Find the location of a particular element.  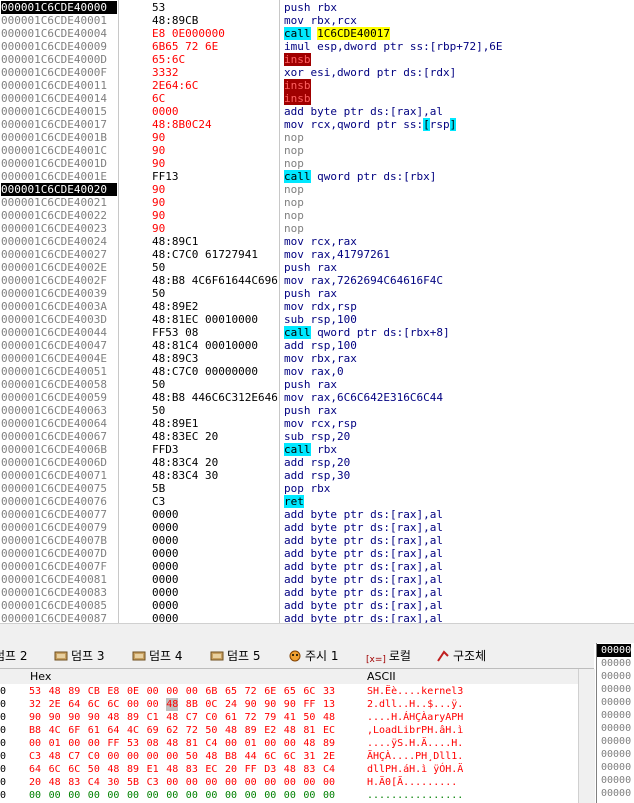

hex-byte: CB is located at coordinates (94, 691).